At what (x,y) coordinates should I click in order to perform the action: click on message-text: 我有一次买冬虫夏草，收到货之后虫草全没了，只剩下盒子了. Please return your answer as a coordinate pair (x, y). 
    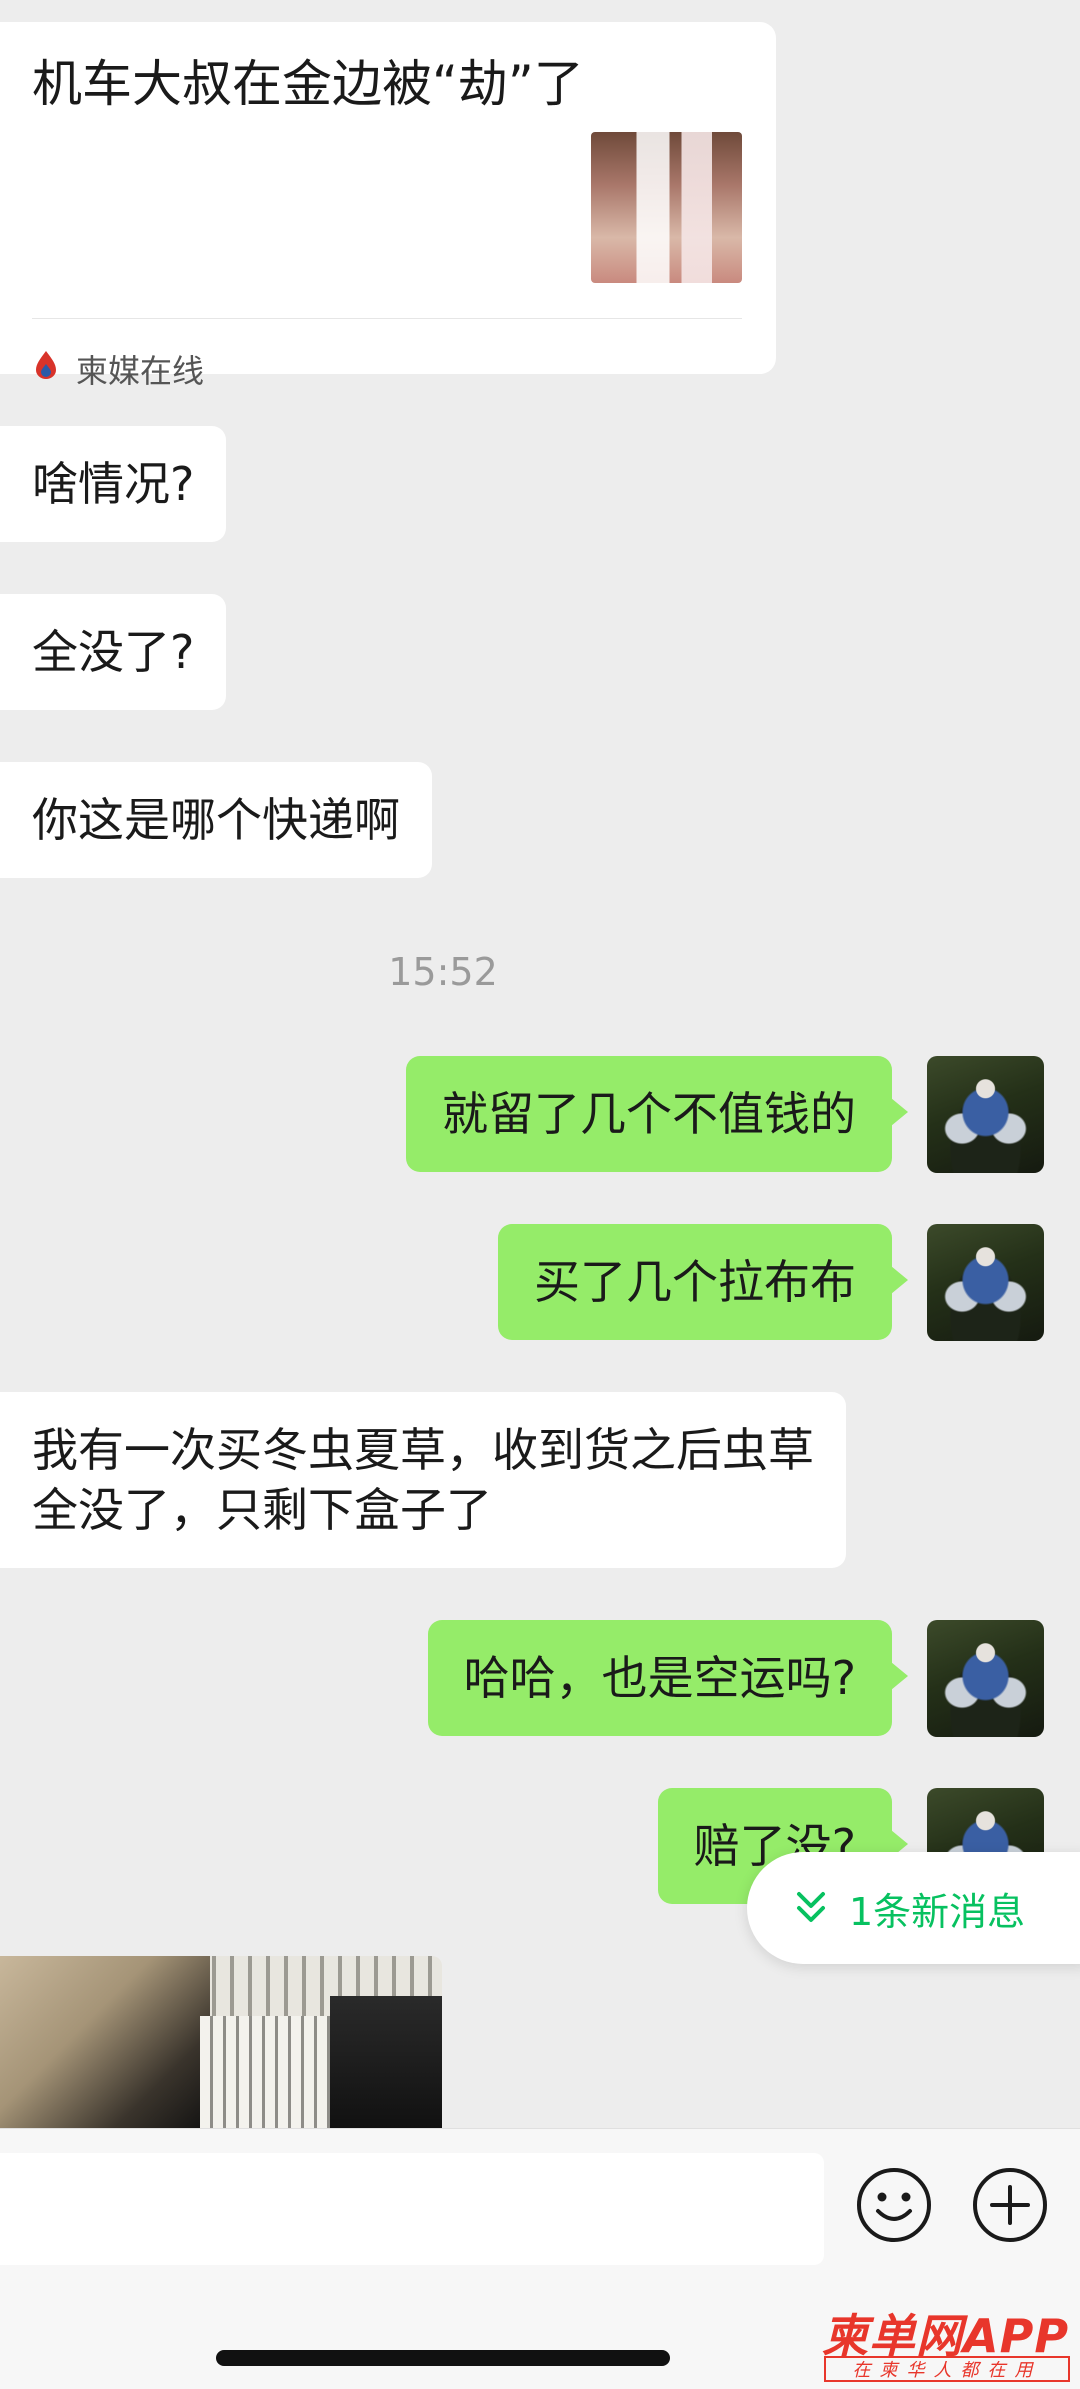
    Looking at the image, I should click on (423, 1480).